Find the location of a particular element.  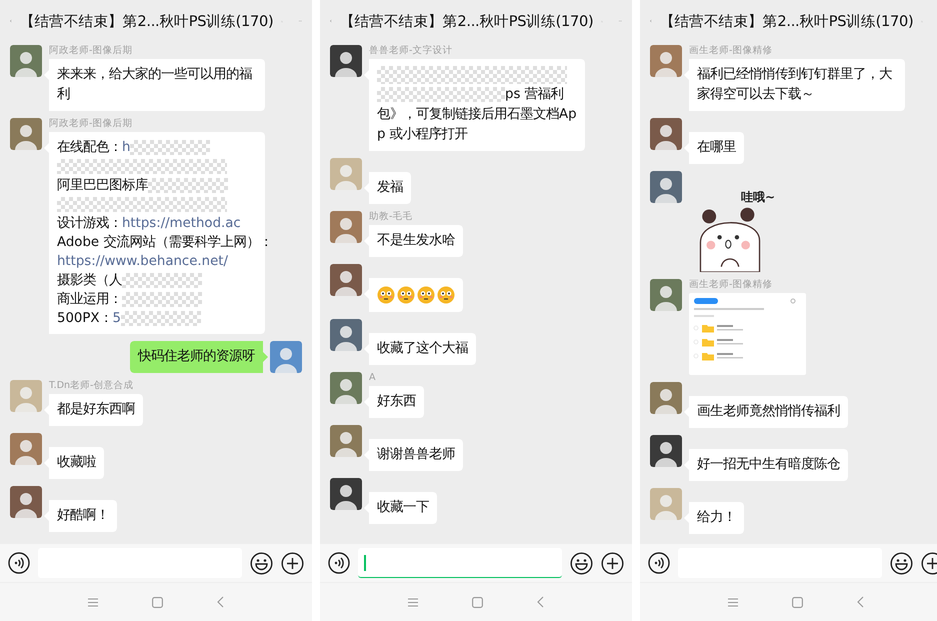

message-text: 商业运用： is located at coordinates (89, 299).